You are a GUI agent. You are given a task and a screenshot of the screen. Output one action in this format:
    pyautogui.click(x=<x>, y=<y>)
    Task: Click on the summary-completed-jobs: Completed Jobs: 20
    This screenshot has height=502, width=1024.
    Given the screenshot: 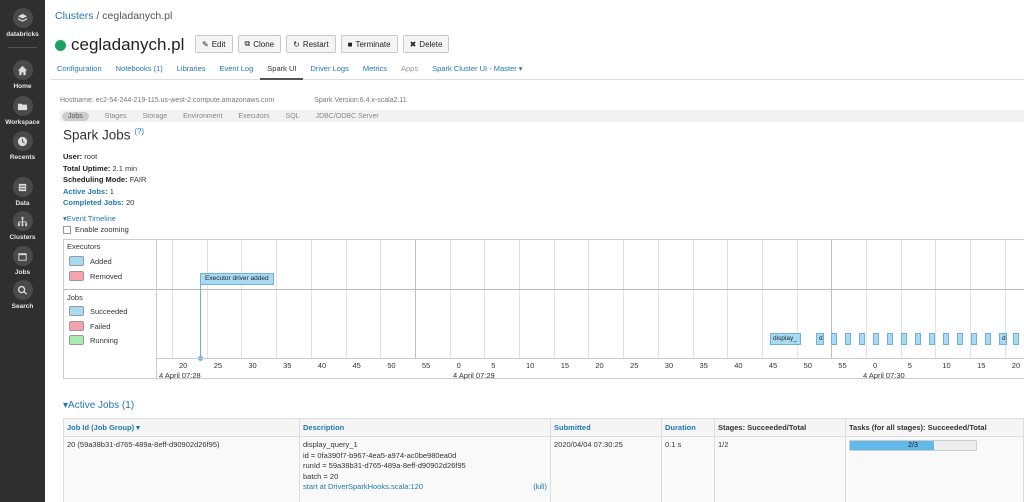 What is the action you would take?
    pyautogui.click(x=104, y=203)
    